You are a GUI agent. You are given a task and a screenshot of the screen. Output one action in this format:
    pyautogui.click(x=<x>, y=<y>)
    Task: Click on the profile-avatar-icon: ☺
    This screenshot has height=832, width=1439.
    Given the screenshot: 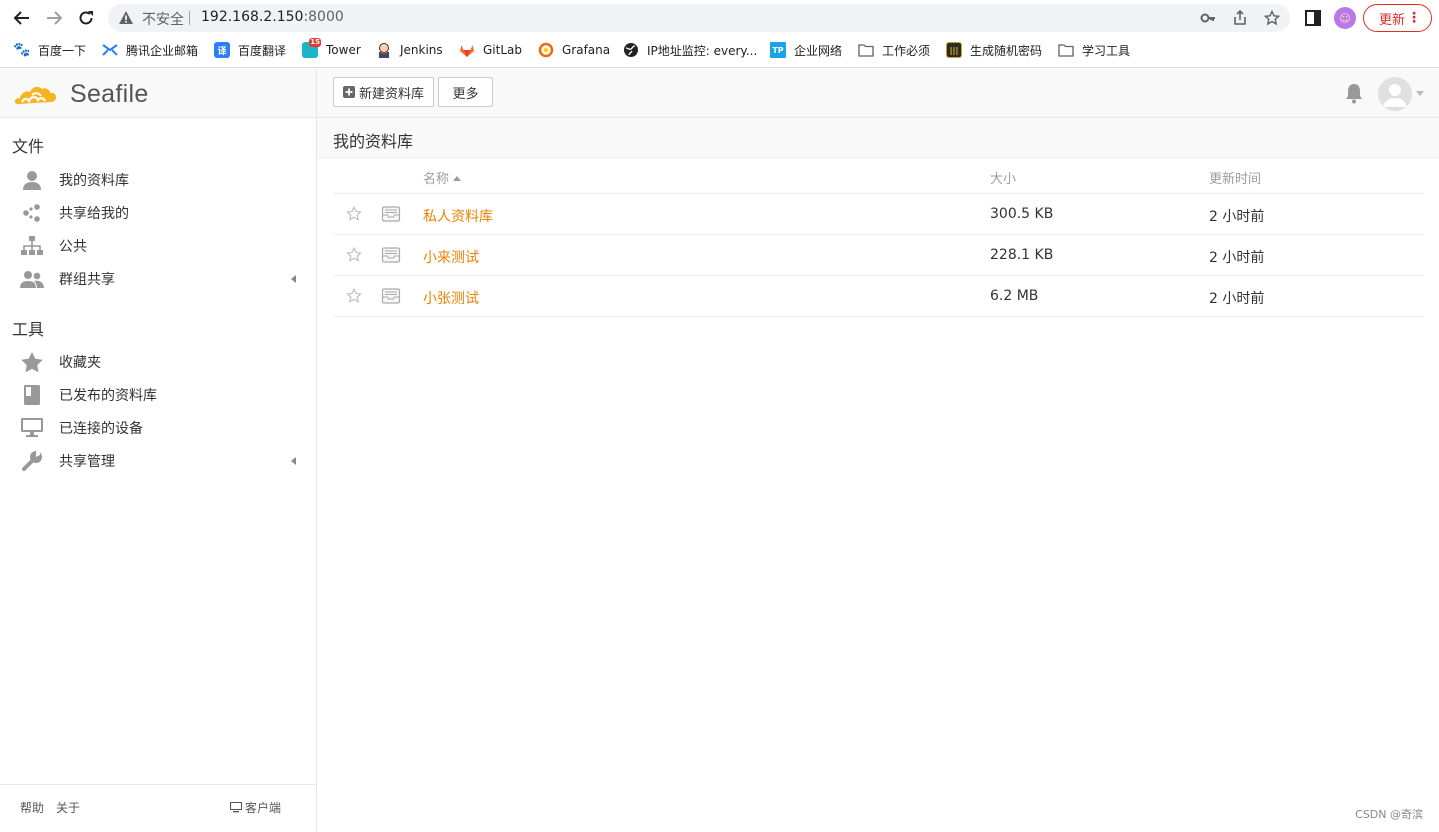 What is the action you would take?
    pyautogui.click(x=1345, y=18)
    